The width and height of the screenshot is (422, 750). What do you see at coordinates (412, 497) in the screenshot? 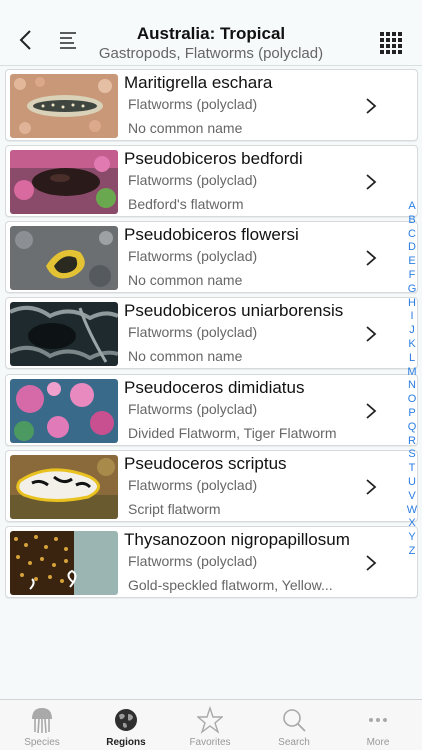
I see `index-letter-v: V` at bounding box center [412, 497].